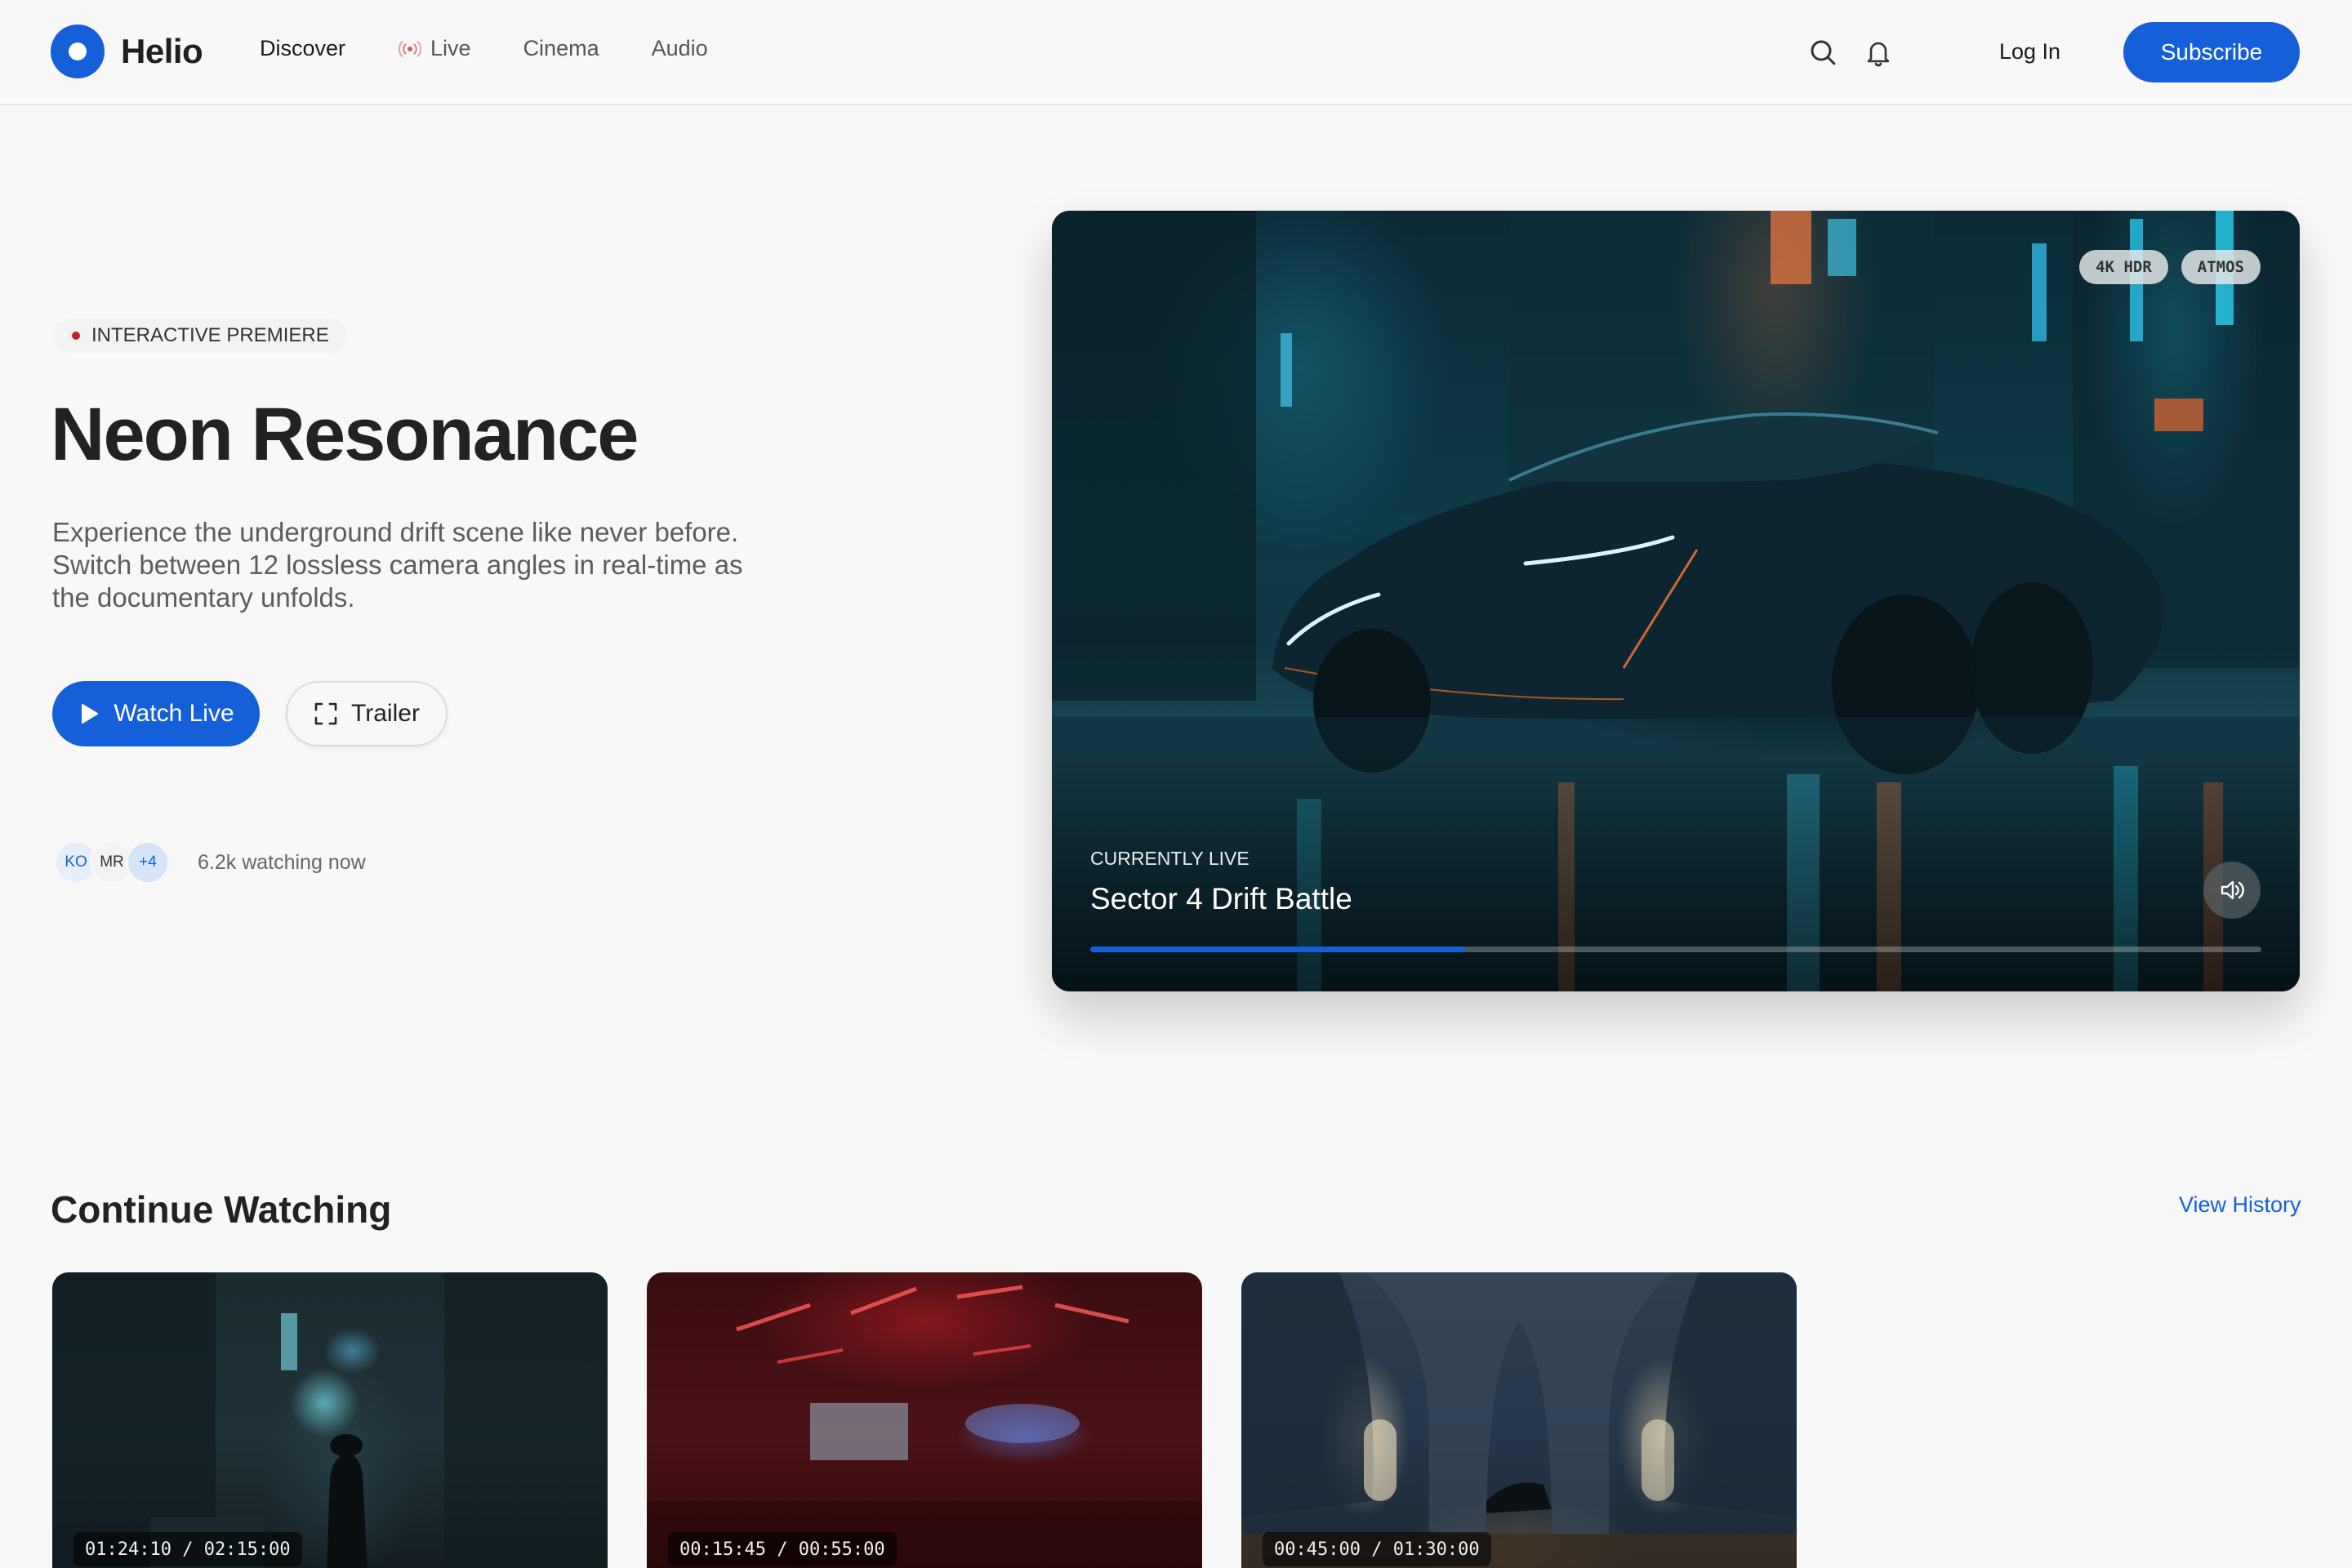 This screenshot has width=2352, height=1568. I want to click on nav-item-label: Live, so click(450, 48).